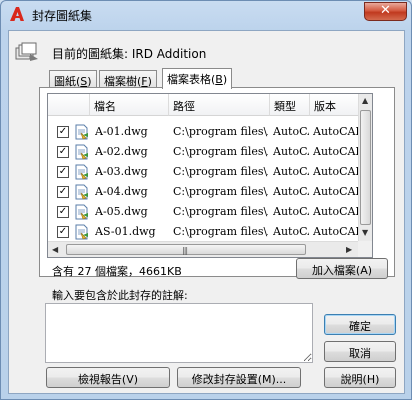 The height and width of the screenshot is (400, 412). Describe the element at coordinates (365, 232) in the screenshot. I see `scroll-down-icon: ▼` at that location.